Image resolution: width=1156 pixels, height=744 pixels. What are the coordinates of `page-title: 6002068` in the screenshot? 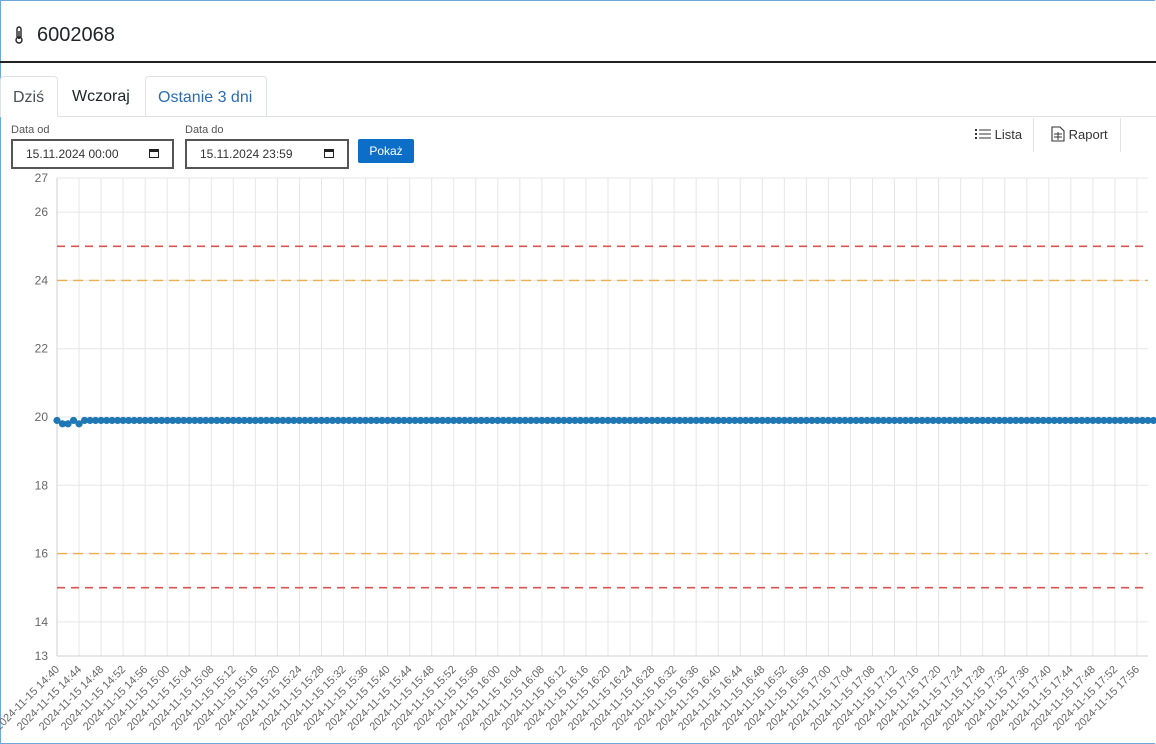 It's located at (76, 35).